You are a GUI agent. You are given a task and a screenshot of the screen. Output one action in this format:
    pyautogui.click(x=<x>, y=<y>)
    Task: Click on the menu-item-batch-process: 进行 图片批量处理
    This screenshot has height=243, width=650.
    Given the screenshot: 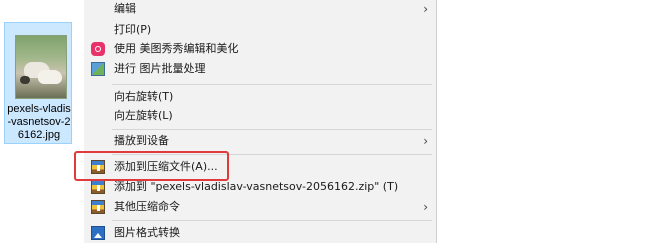 What is the action you would take?
    pyautogui.click(x=260, y=69)
    